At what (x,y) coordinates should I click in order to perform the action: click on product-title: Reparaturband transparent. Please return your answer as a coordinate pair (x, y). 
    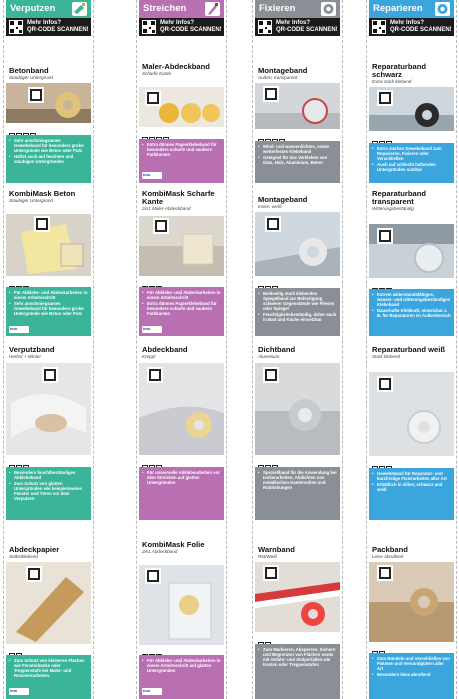
    Looking at the image, I should click on (399, 198).